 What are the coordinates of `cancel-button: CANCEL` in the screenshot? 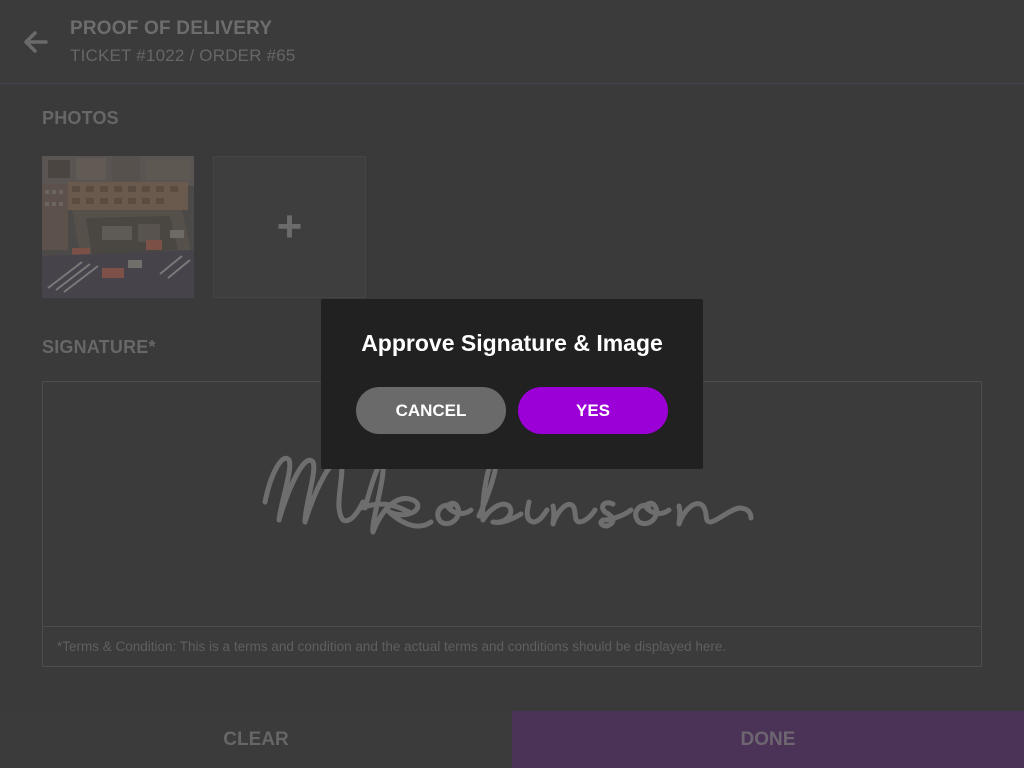 It's located at (431, 410).